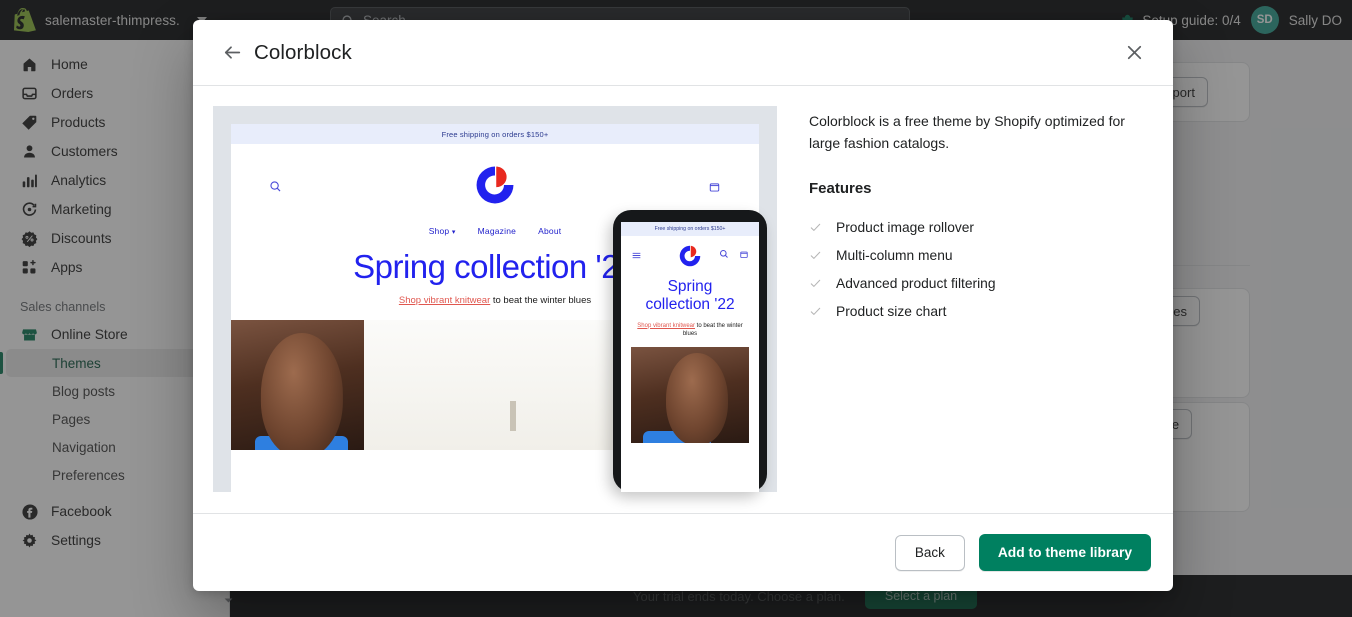 This screenshot has height=617, width=1352. What do you see at coordinates (690, 394) in the screenshot?
I see `mobile-photo-portrait` at bounding box center [690, 394].